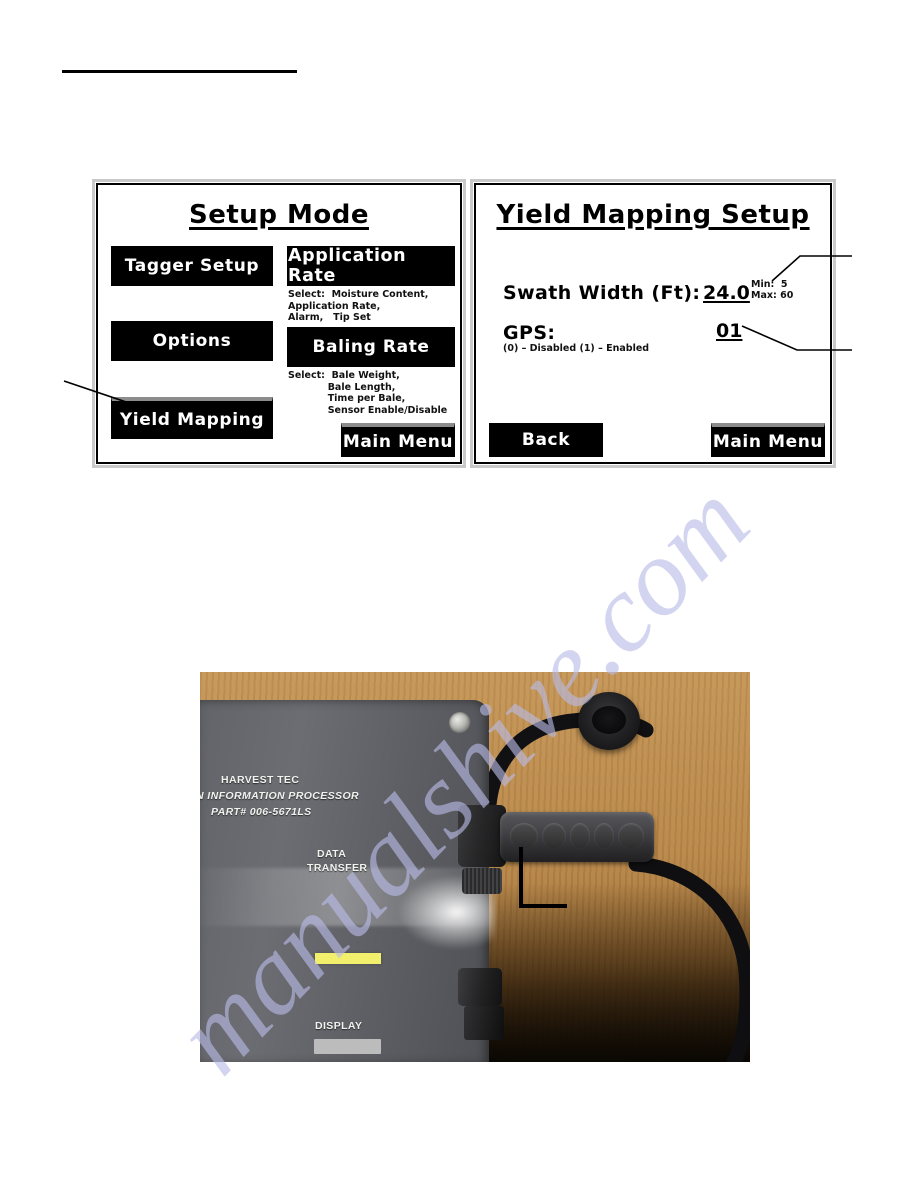  I want to click on gps-legend: (0) – Disabled (1) – Enabled, so click(576, 348).